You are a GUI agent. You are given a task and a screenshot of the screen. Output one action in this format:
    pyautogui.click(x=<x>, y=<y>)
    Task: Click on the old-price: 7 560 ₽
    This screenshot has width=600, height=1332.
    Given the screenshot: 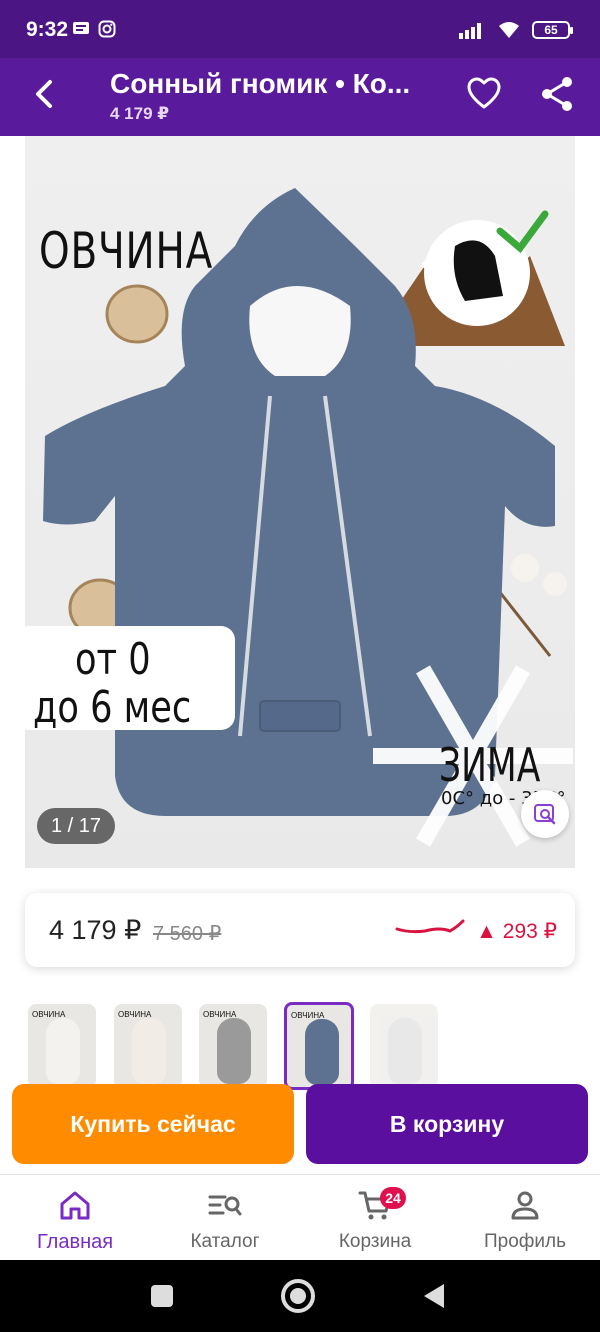 What is the action you would take?
    pyautogui.click(x=187, y=934)
    